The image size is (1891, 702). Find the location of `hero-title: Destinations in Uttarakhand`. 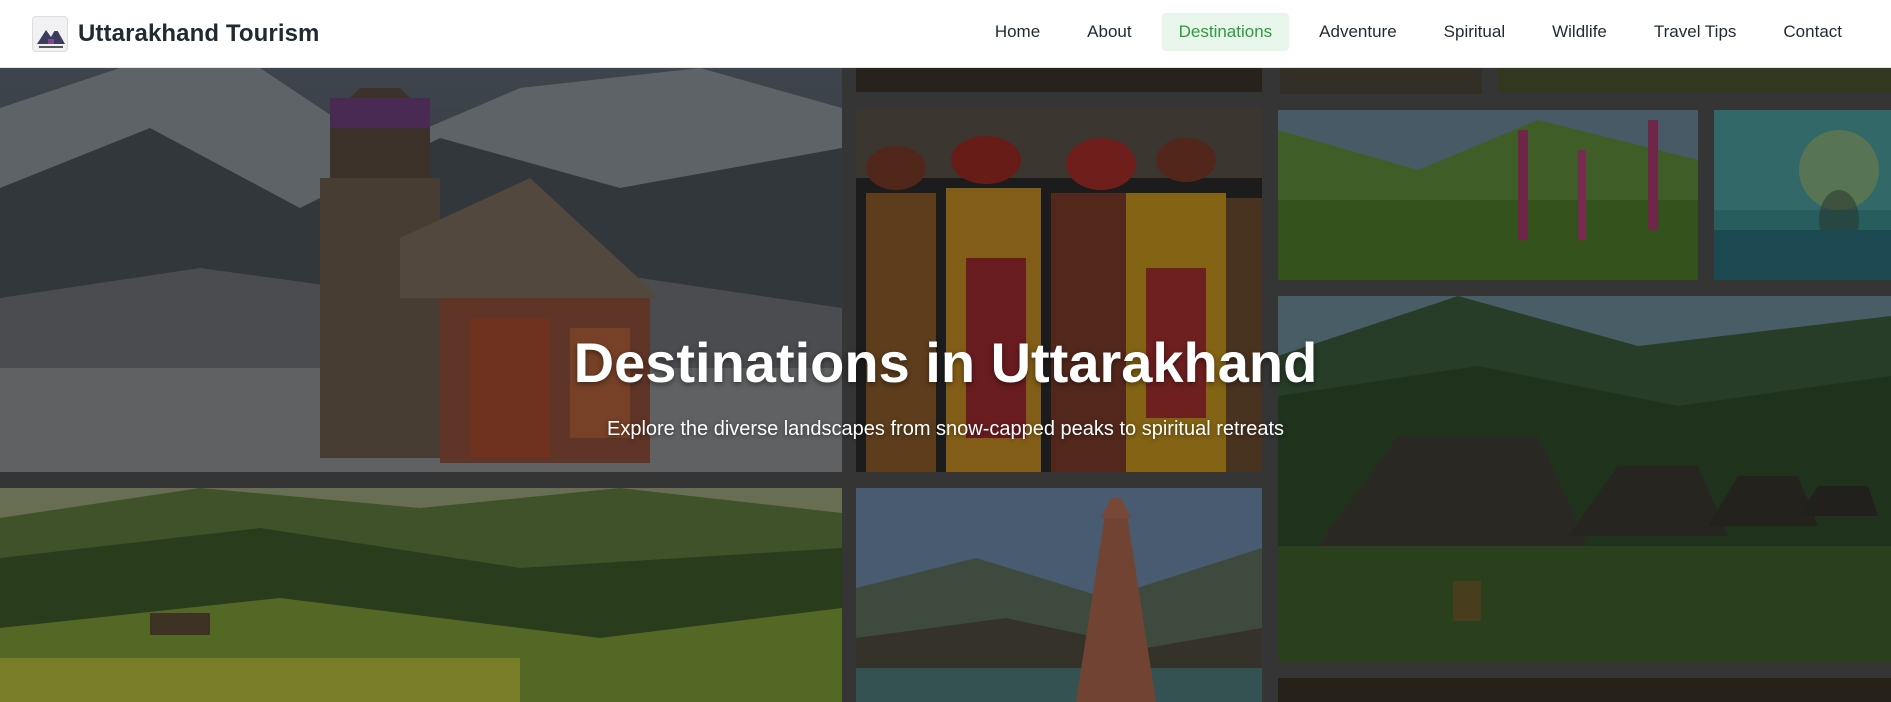

hero-title: Destinations in Uttarakhand is located at coordinates (945, 362).